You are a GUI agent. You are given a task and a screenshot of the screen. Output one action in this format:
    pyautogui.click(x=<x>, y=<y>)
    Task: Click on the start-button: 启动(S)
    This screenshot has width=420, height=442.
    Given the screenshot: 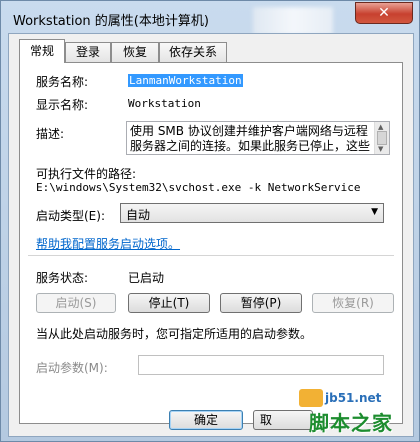 What is the action you would take?
    pyautogui.click(x=76, y=303)
    